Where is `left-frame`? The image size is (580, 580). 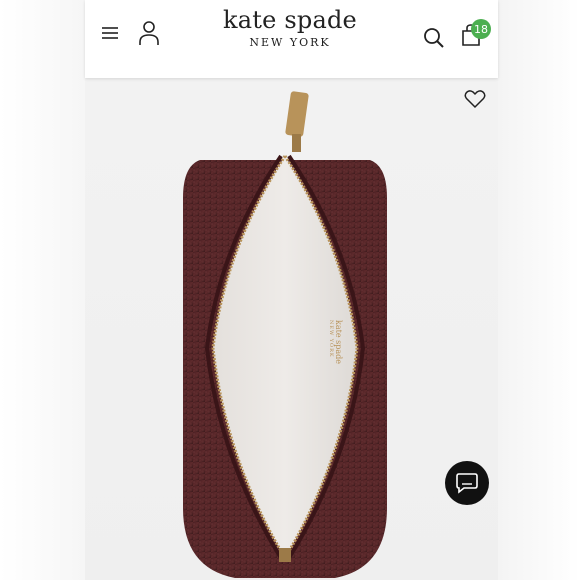 left-frame is located at coordinates (42, 290).